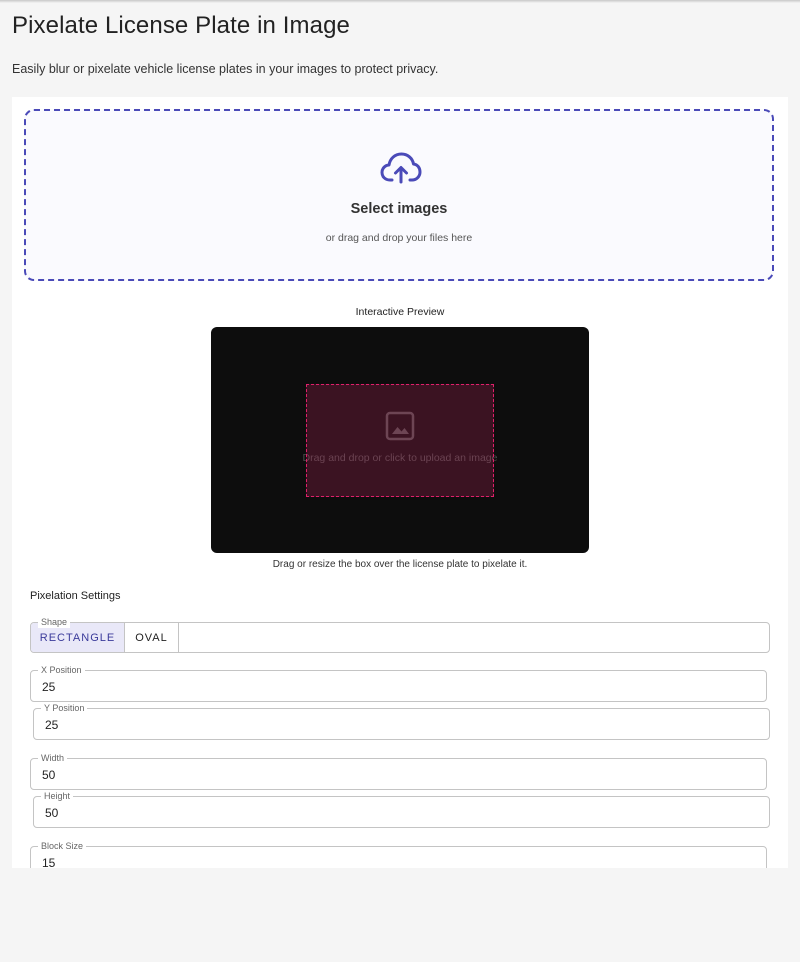  What do you see at coordinates (57, 796) in the screenshot?
I see `height-label: Height` at bounding box center [57, 796].